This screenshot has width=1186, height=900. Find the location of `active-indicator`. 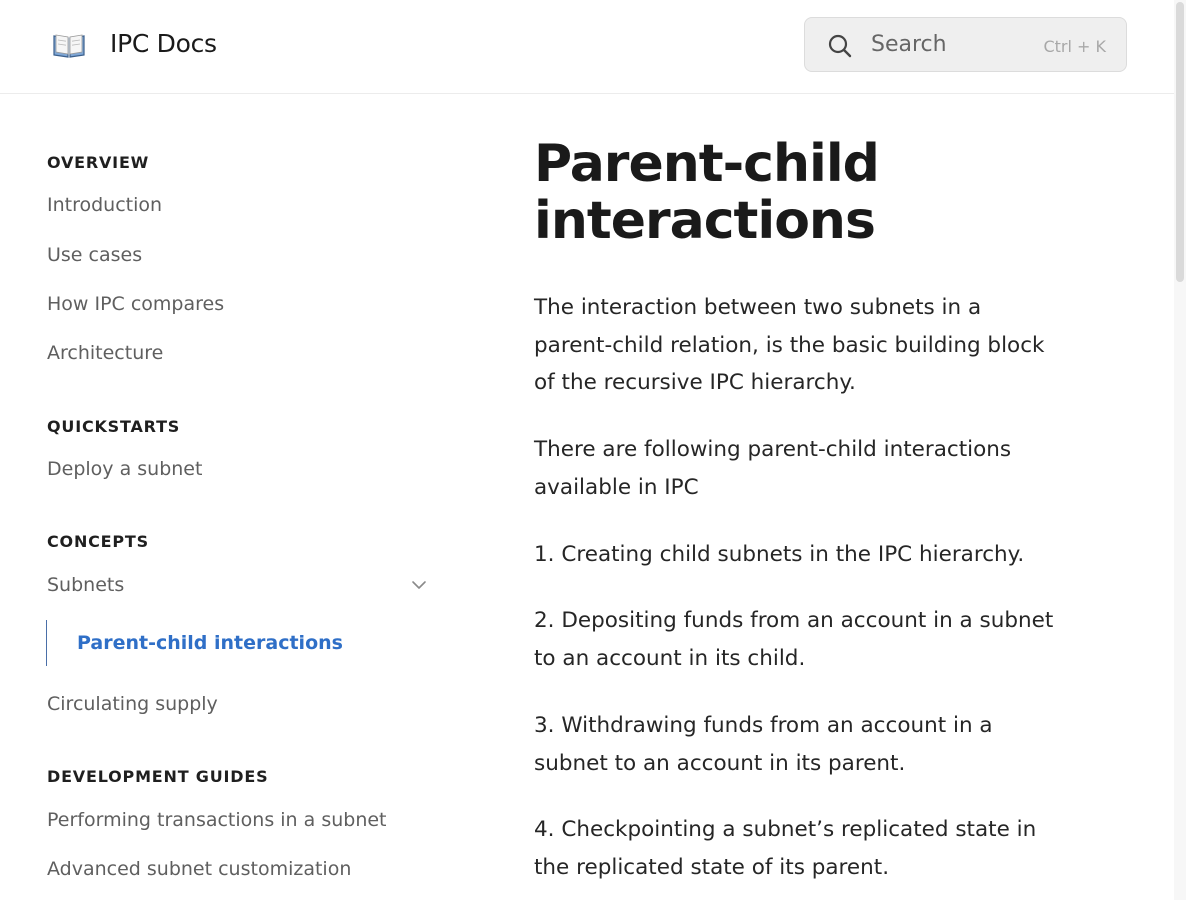

active-indicator is located at coordinates (46, 643).